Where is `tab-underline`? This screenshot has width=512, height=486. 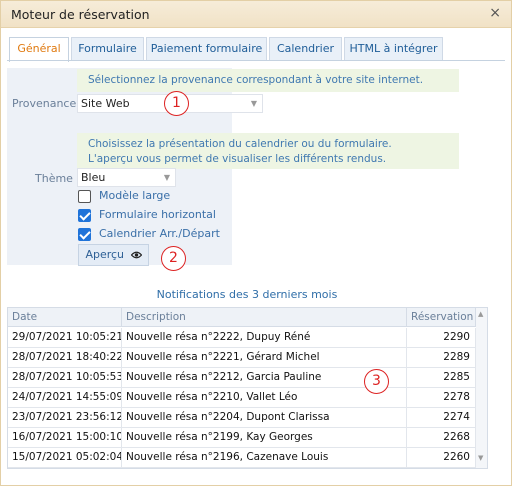 tab-underline is located at coordinates (256, 60).